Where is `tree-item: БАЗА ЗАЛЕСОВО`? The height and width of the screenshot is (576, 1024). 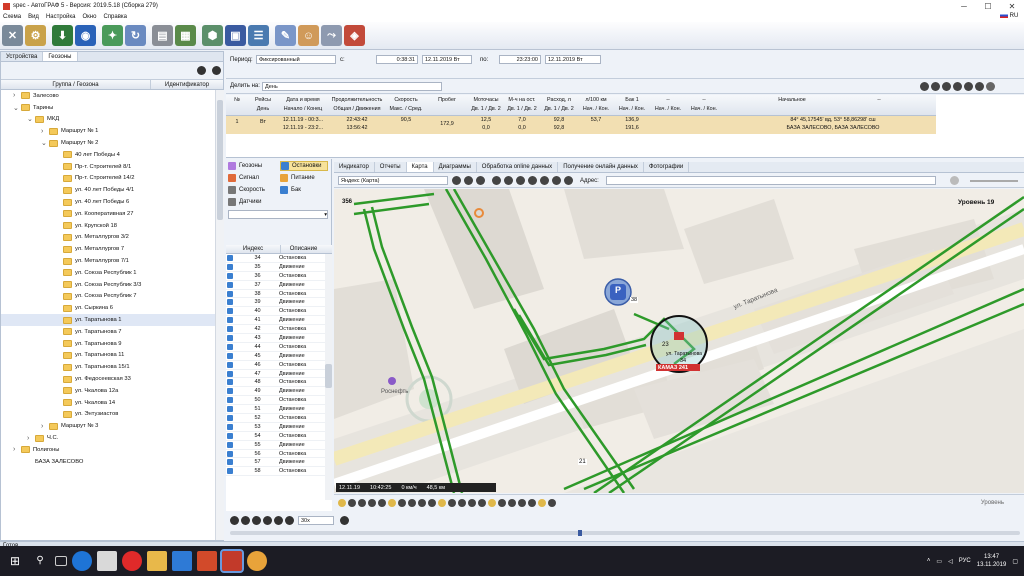 tree-item: БАЗА ЗАЛЕСОВО is located at coordinates (112, 462).